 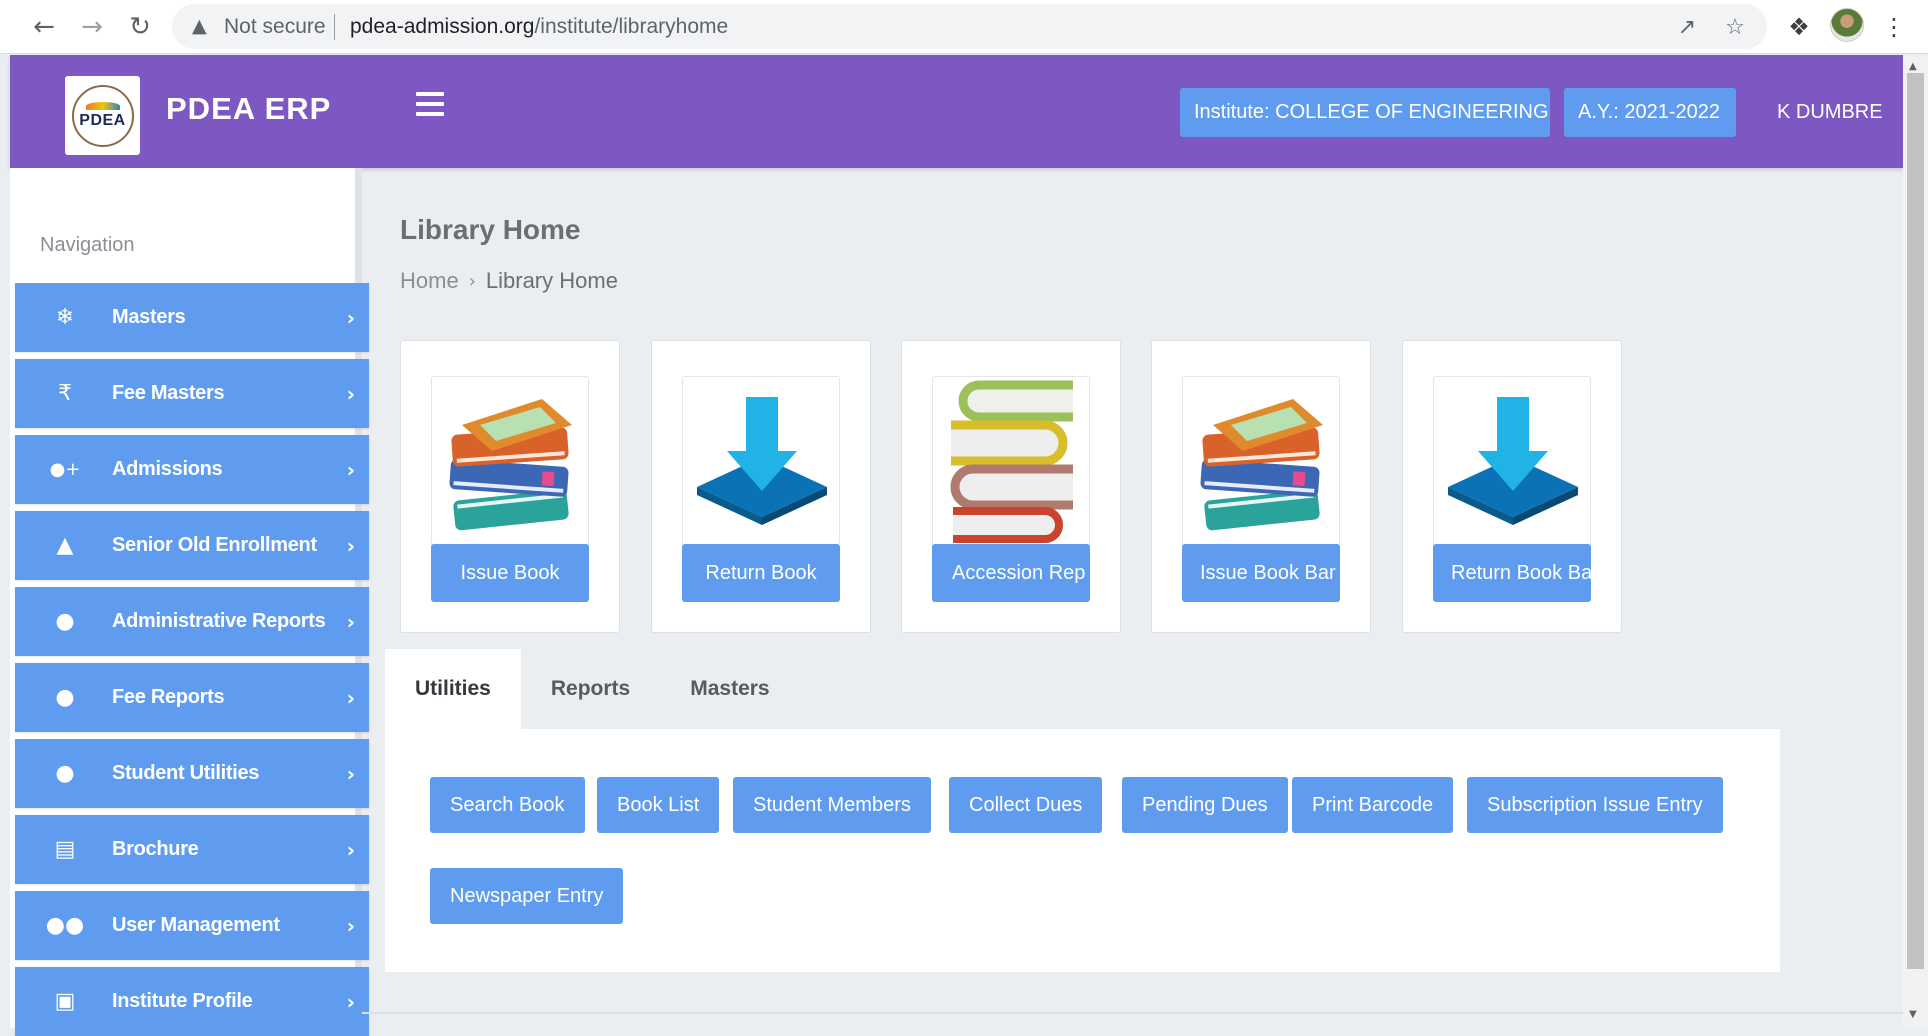 I want to click on book-list-icon: ▤, so click(x=65, y=849).